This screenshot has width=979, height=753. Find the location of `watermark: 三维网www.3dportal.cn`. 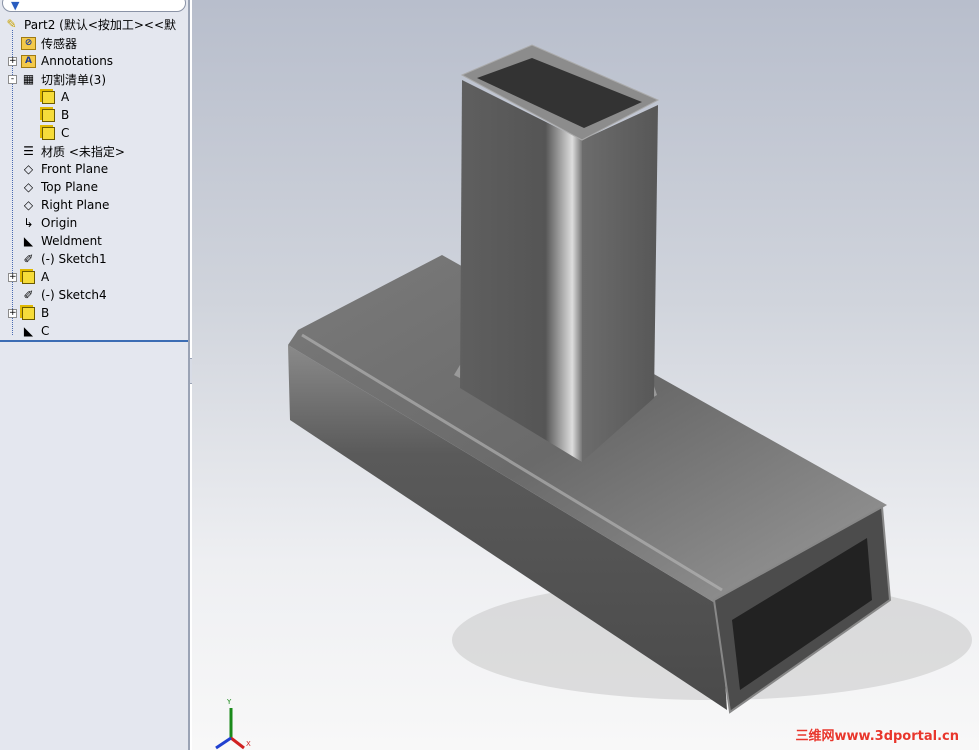

watermark: 三维网www.3dportal.cn is located at coordinates (877, 736).